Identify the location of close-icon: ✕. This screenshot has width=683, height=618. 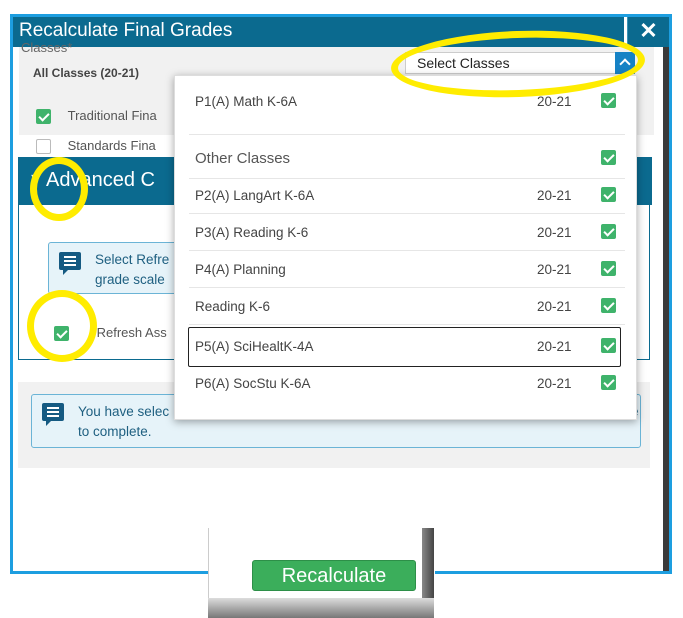
(648, 30).